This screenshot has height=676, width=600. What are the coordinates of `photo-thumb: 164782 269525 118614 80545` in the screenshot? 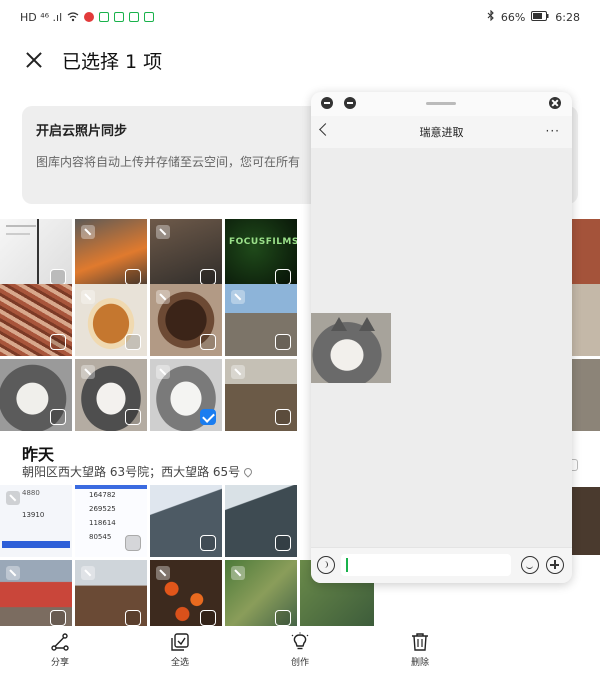 It's located at (111, 521).